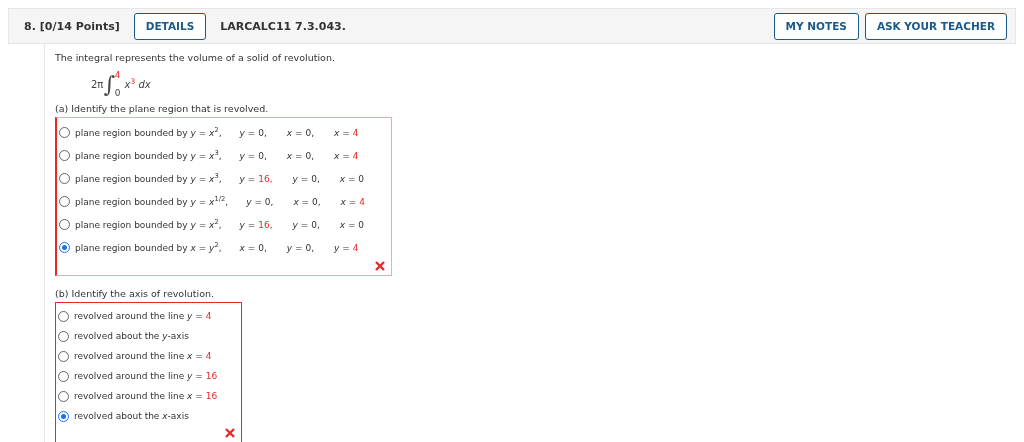  I want to click on option-text: revolved about the x-axis, so click(131, 416).